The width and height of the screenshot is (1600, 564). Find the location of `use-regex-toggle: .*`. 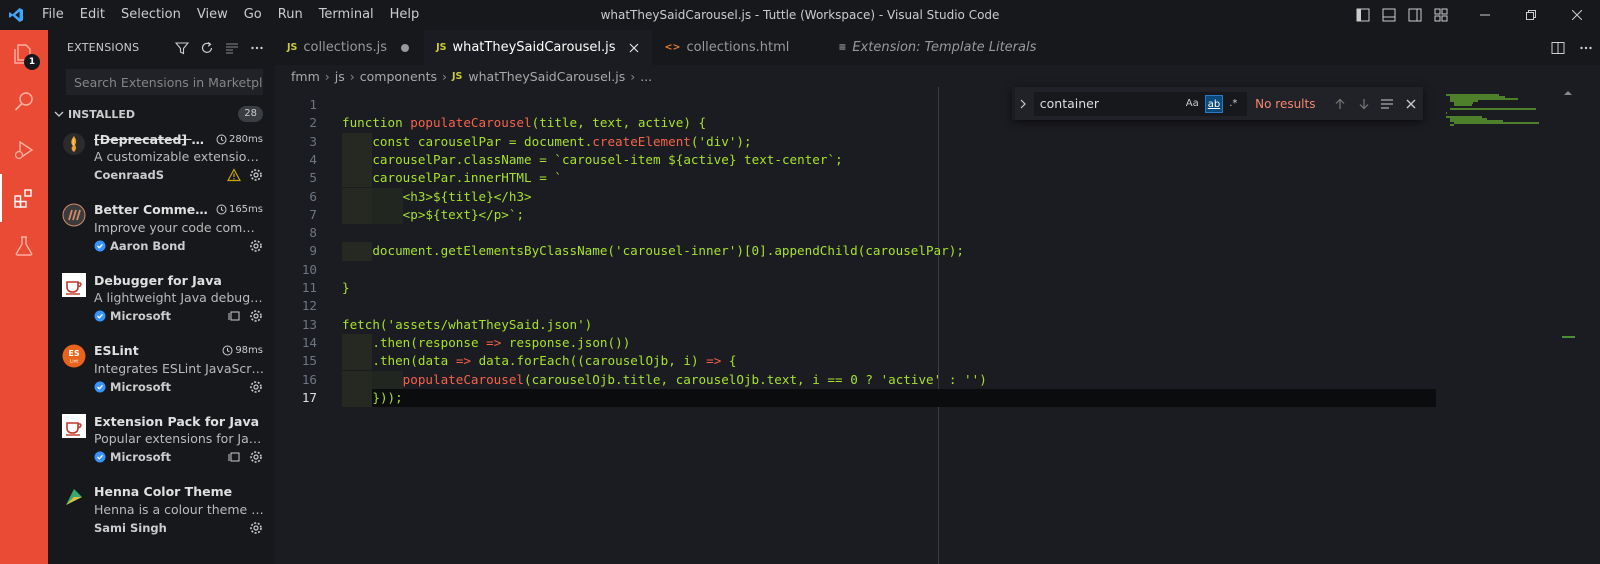

use-regex-toggle: .* is located at coordinates (1233, 104).